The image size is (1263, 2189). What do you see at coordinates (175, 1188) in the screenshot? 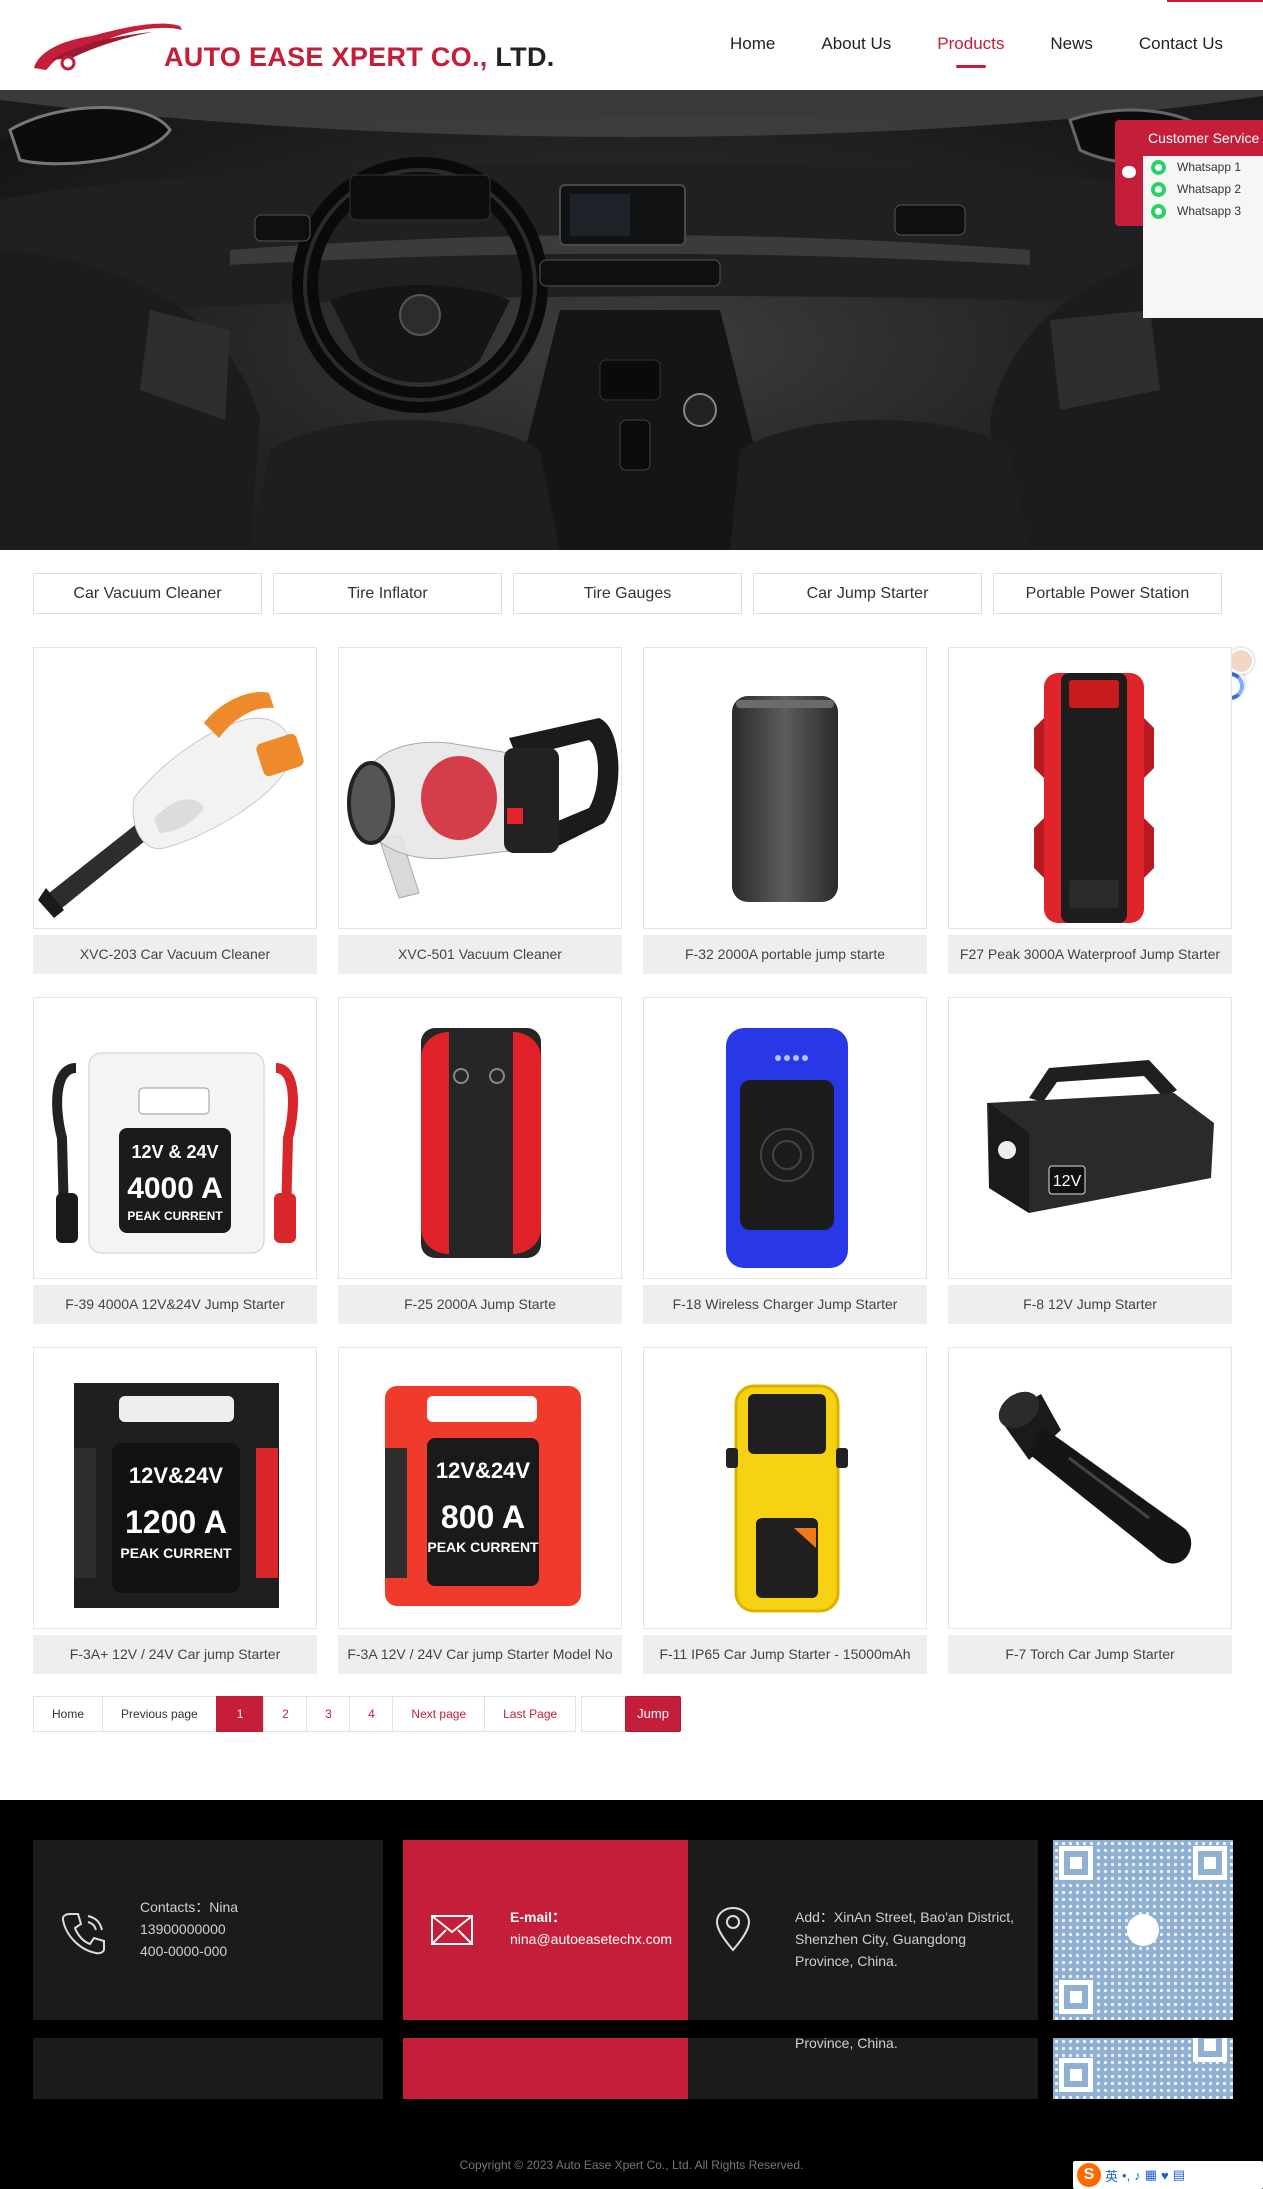
I see `product-label-text: 4000 A` at bounding box center [175, 1188].